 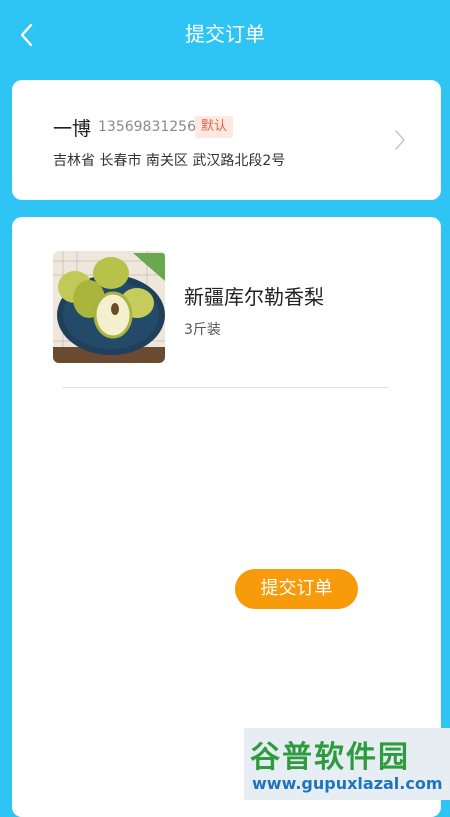 What do you see at coordinates (225, 387) in the screenshot?
I see `divider` at bounding box center [225, 387].